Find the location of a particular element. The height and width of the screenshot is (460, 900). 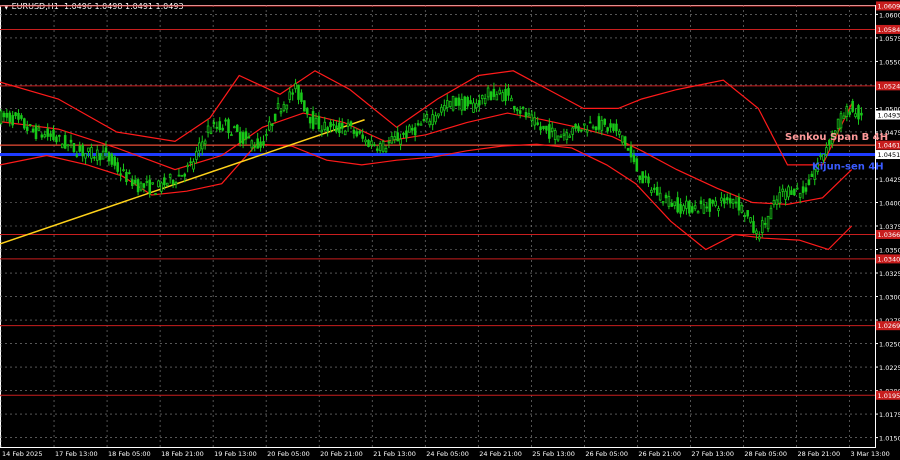

x-tick-label: 20 Feb 21:00 is located at coordinates (341, 454).